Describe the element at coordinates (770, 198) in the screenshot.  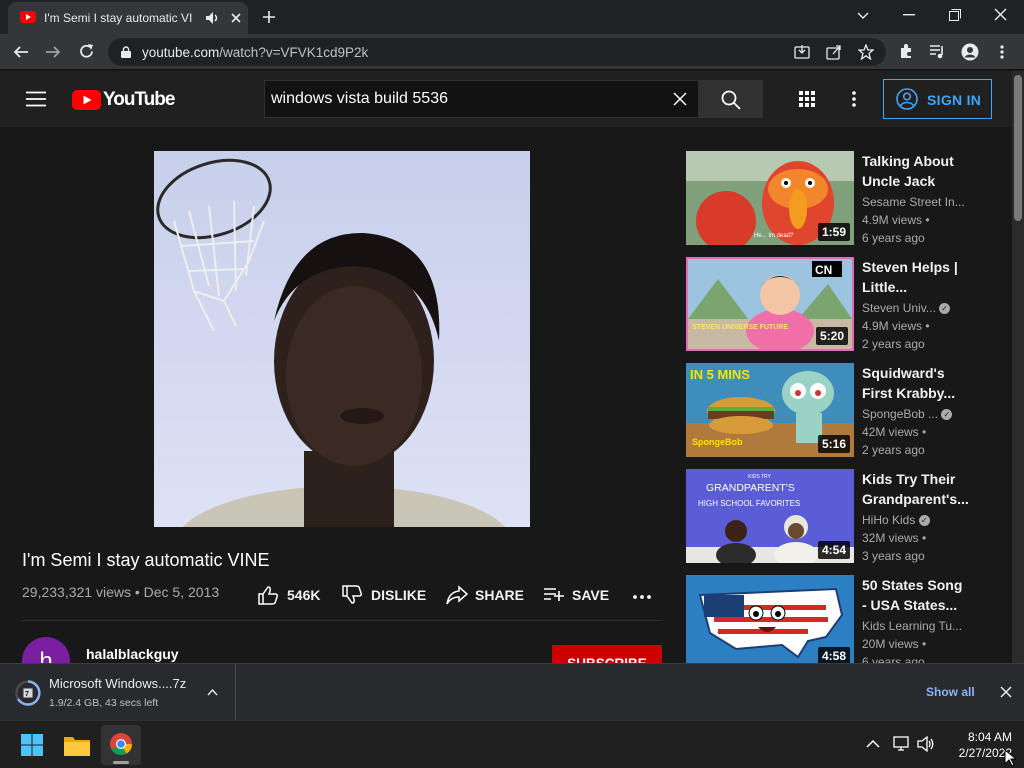
I see `video-thumbnail: He... Im dead? 1:59` at that location.